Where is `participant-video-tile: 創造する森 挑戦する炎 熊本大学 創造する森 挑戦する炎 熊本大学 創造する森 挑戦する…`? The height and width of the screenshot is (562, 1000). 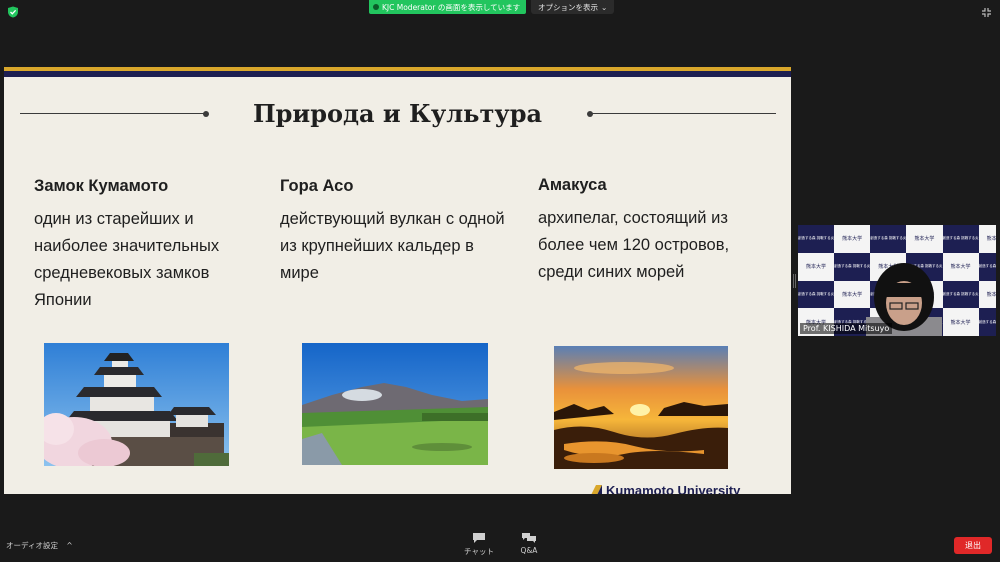
participant-video-tile: 創造する森 挑戦する炎 熊本大学 創造する森 挑戦する炎 熊本大学 創造する森 挑戦する… is located at coordinates (897, 280).